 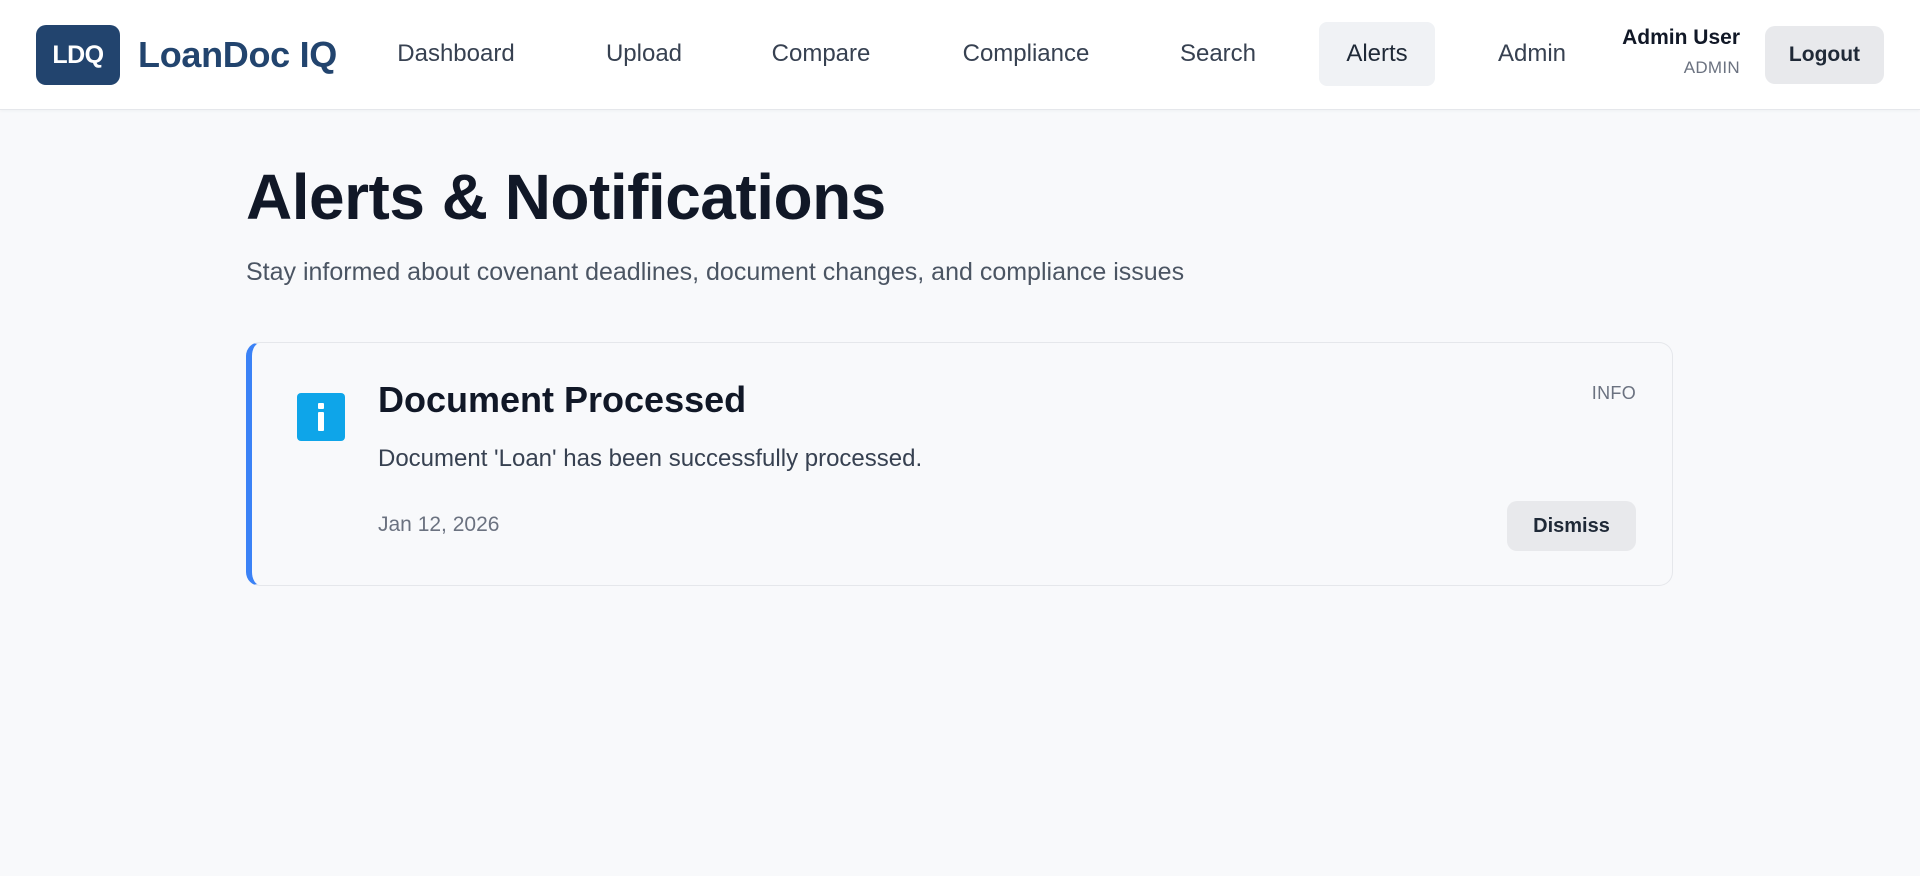 I want to click on user-role: ADMIN, so click(x=1711, y=67).